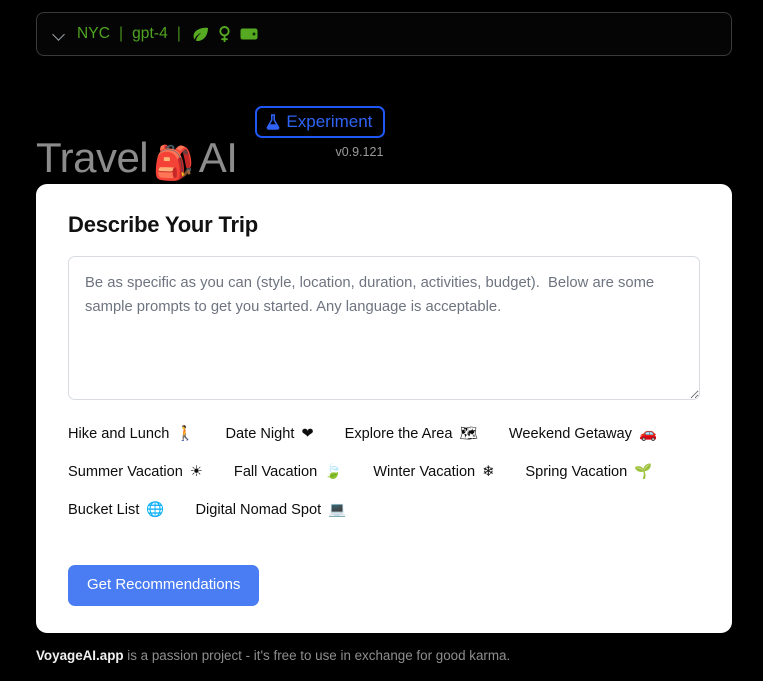 This screenshot has width=763, height=681. I want to click on backpack-icon: 🎒, so click(173, 163).